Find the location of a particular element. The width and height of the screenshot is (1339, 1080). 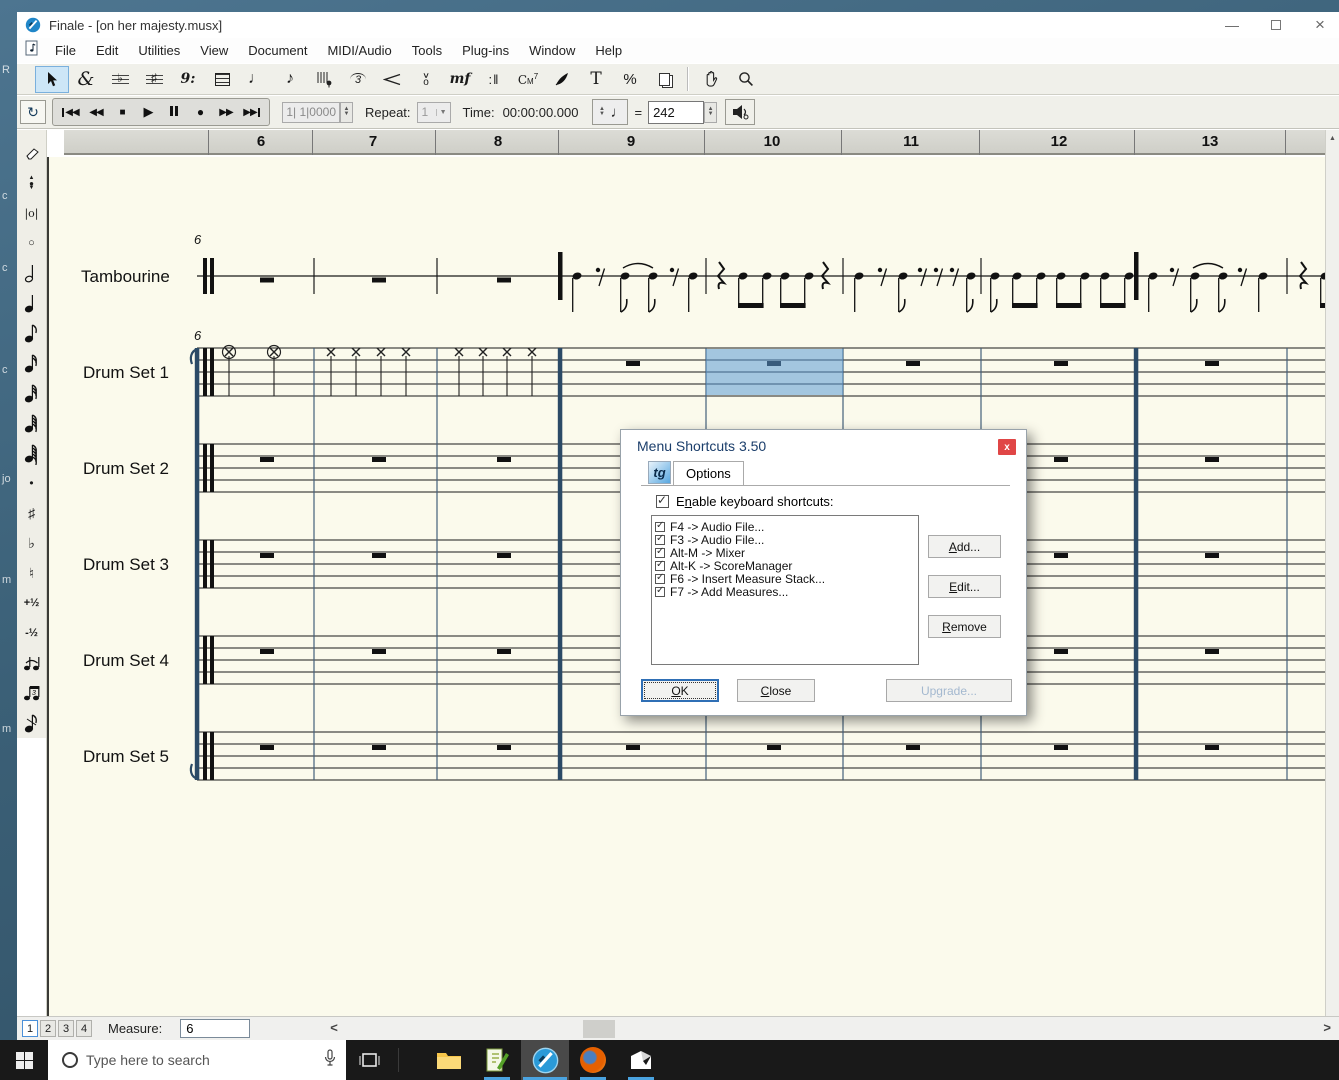

fast-forward-button: ▶▶ is located at coordinates (226, 112).